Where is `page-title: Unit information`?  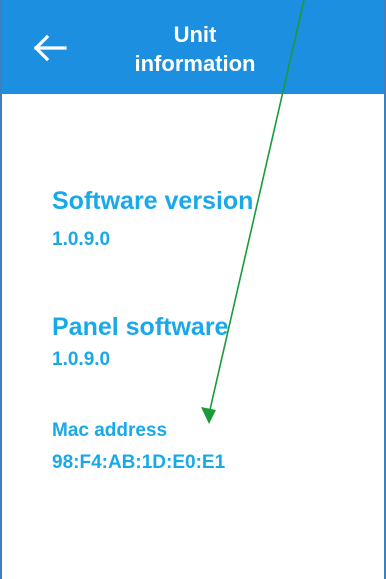 page-title: Unit information is located at coordinates (195, 49).